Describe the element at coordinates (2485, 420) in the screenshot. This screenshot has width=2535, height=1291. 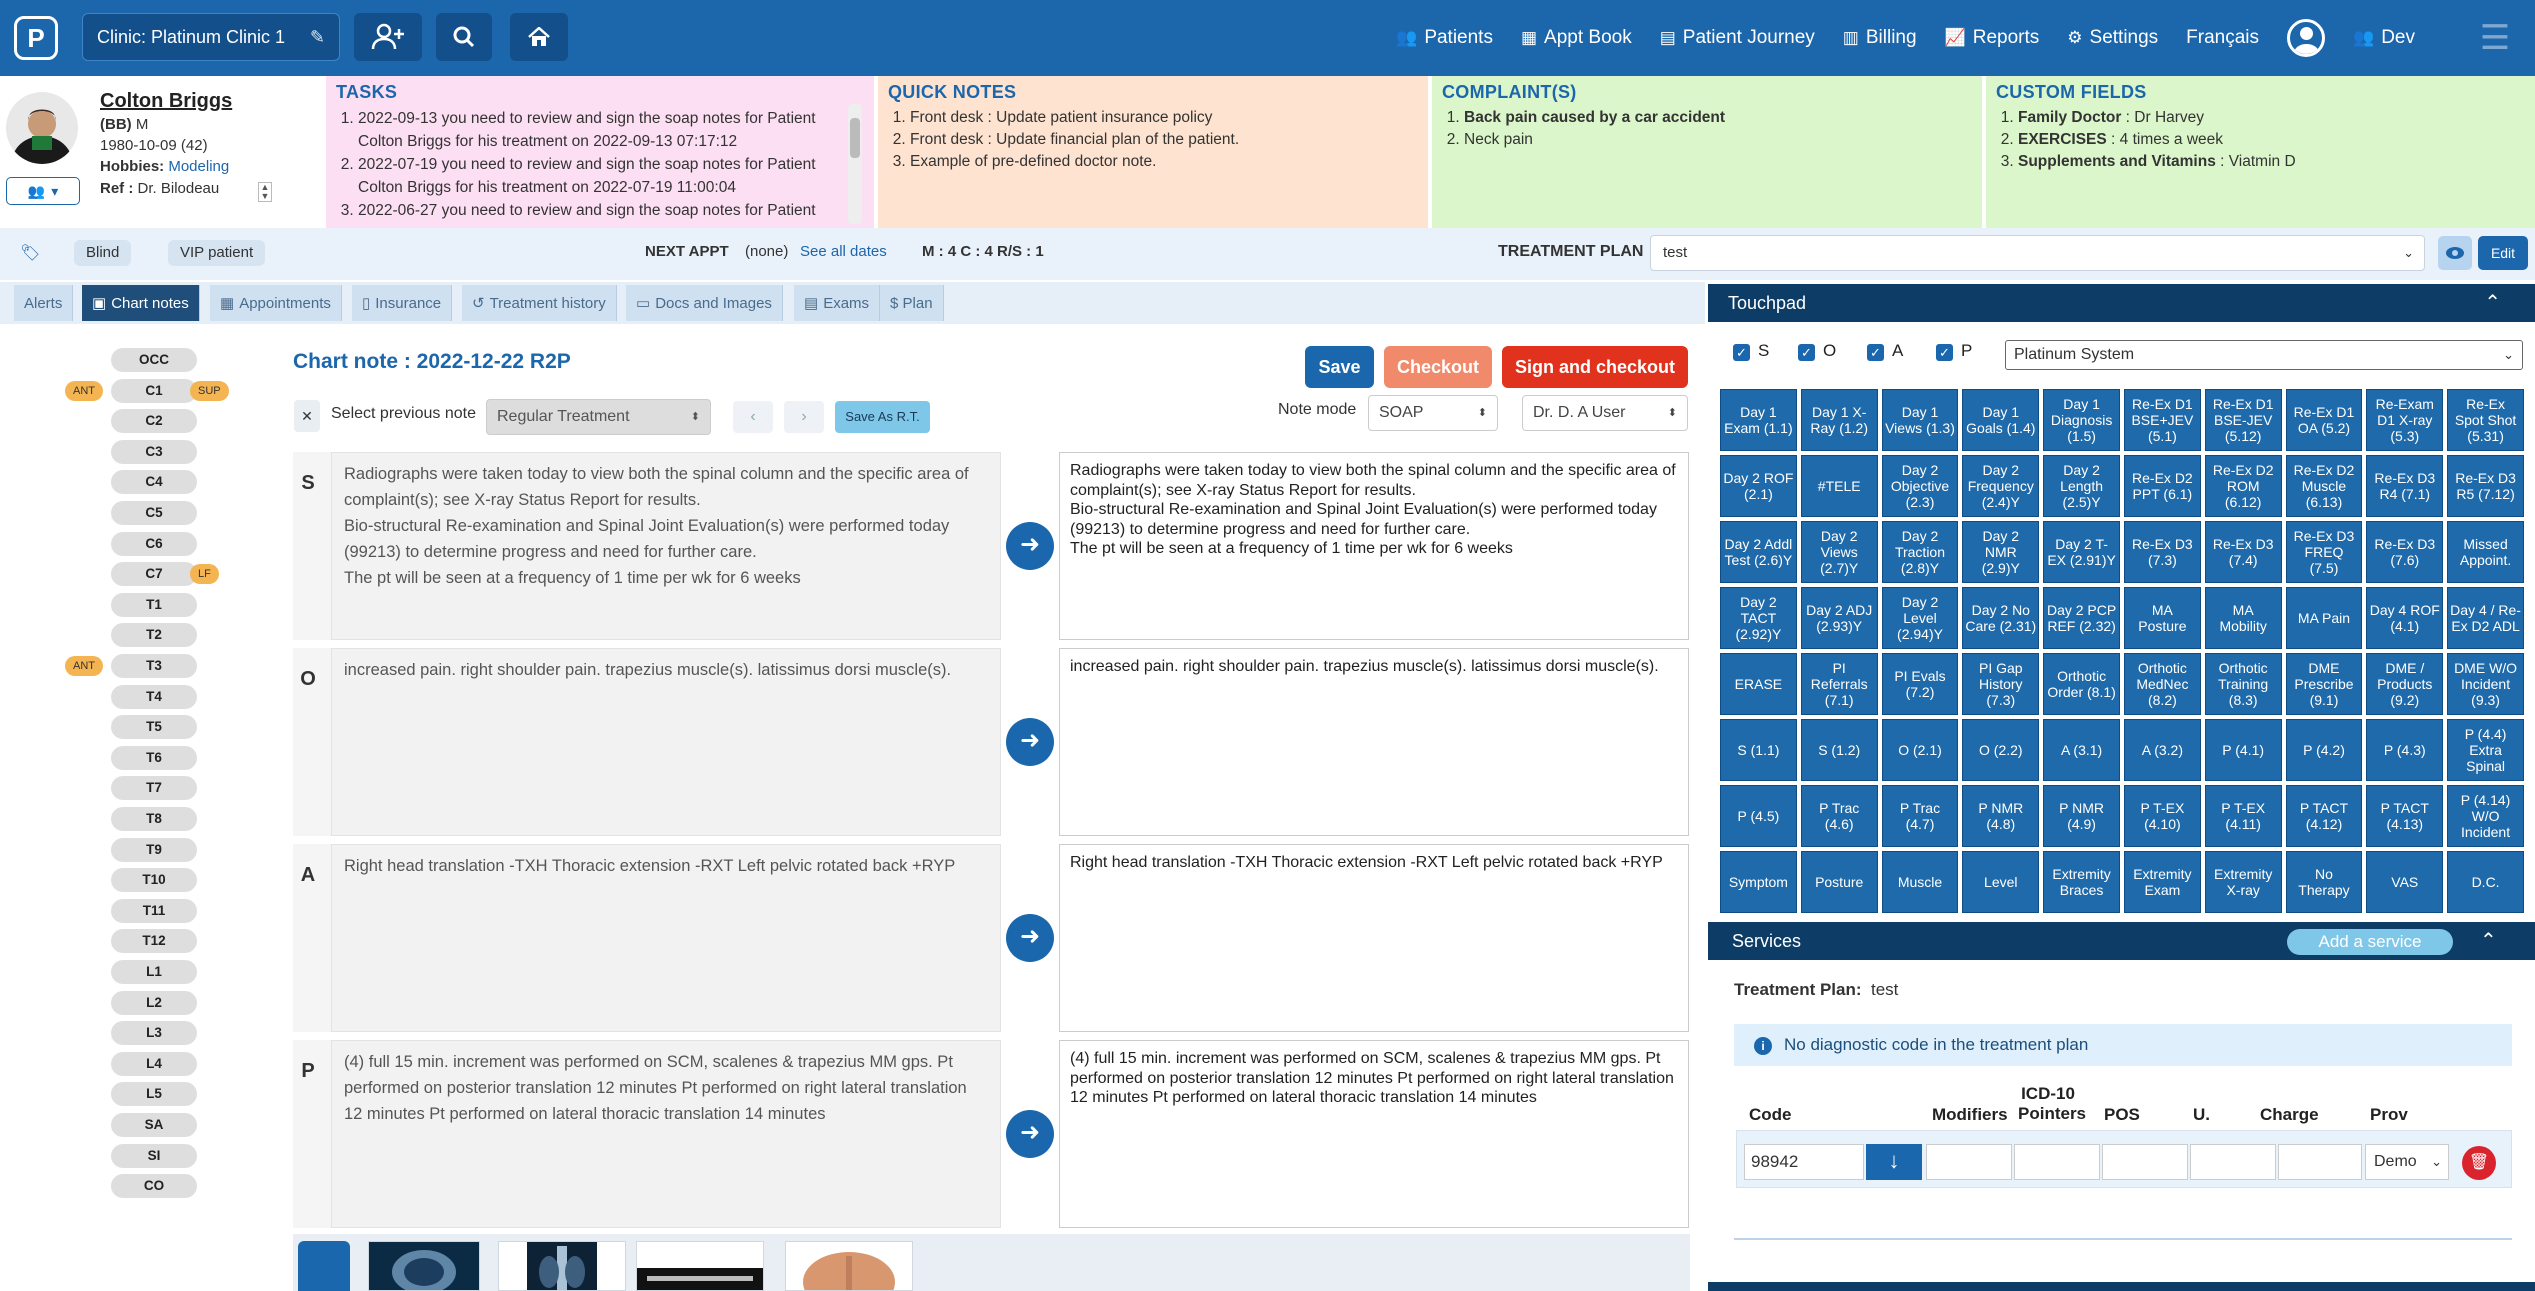
I see `touchpad-cell: Re-Ex Spot Shot (5.31)` at that location.